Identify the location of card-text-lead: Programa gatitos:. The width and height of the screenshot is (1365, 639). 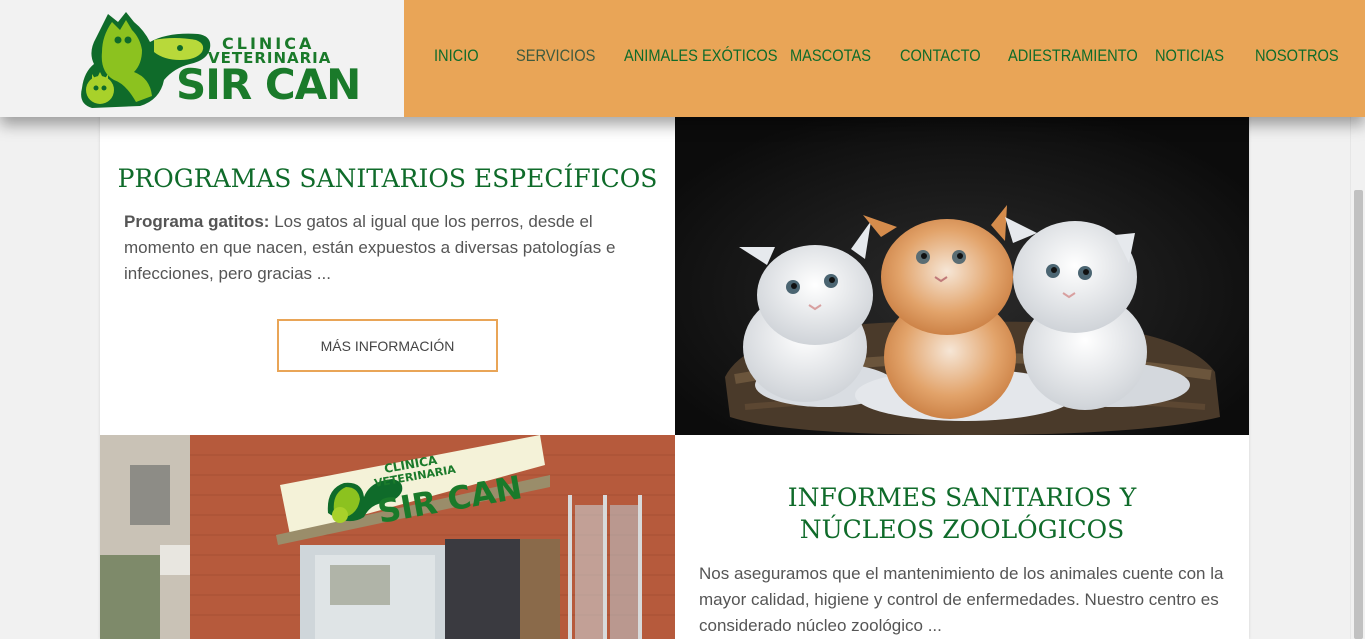
(197, 221).